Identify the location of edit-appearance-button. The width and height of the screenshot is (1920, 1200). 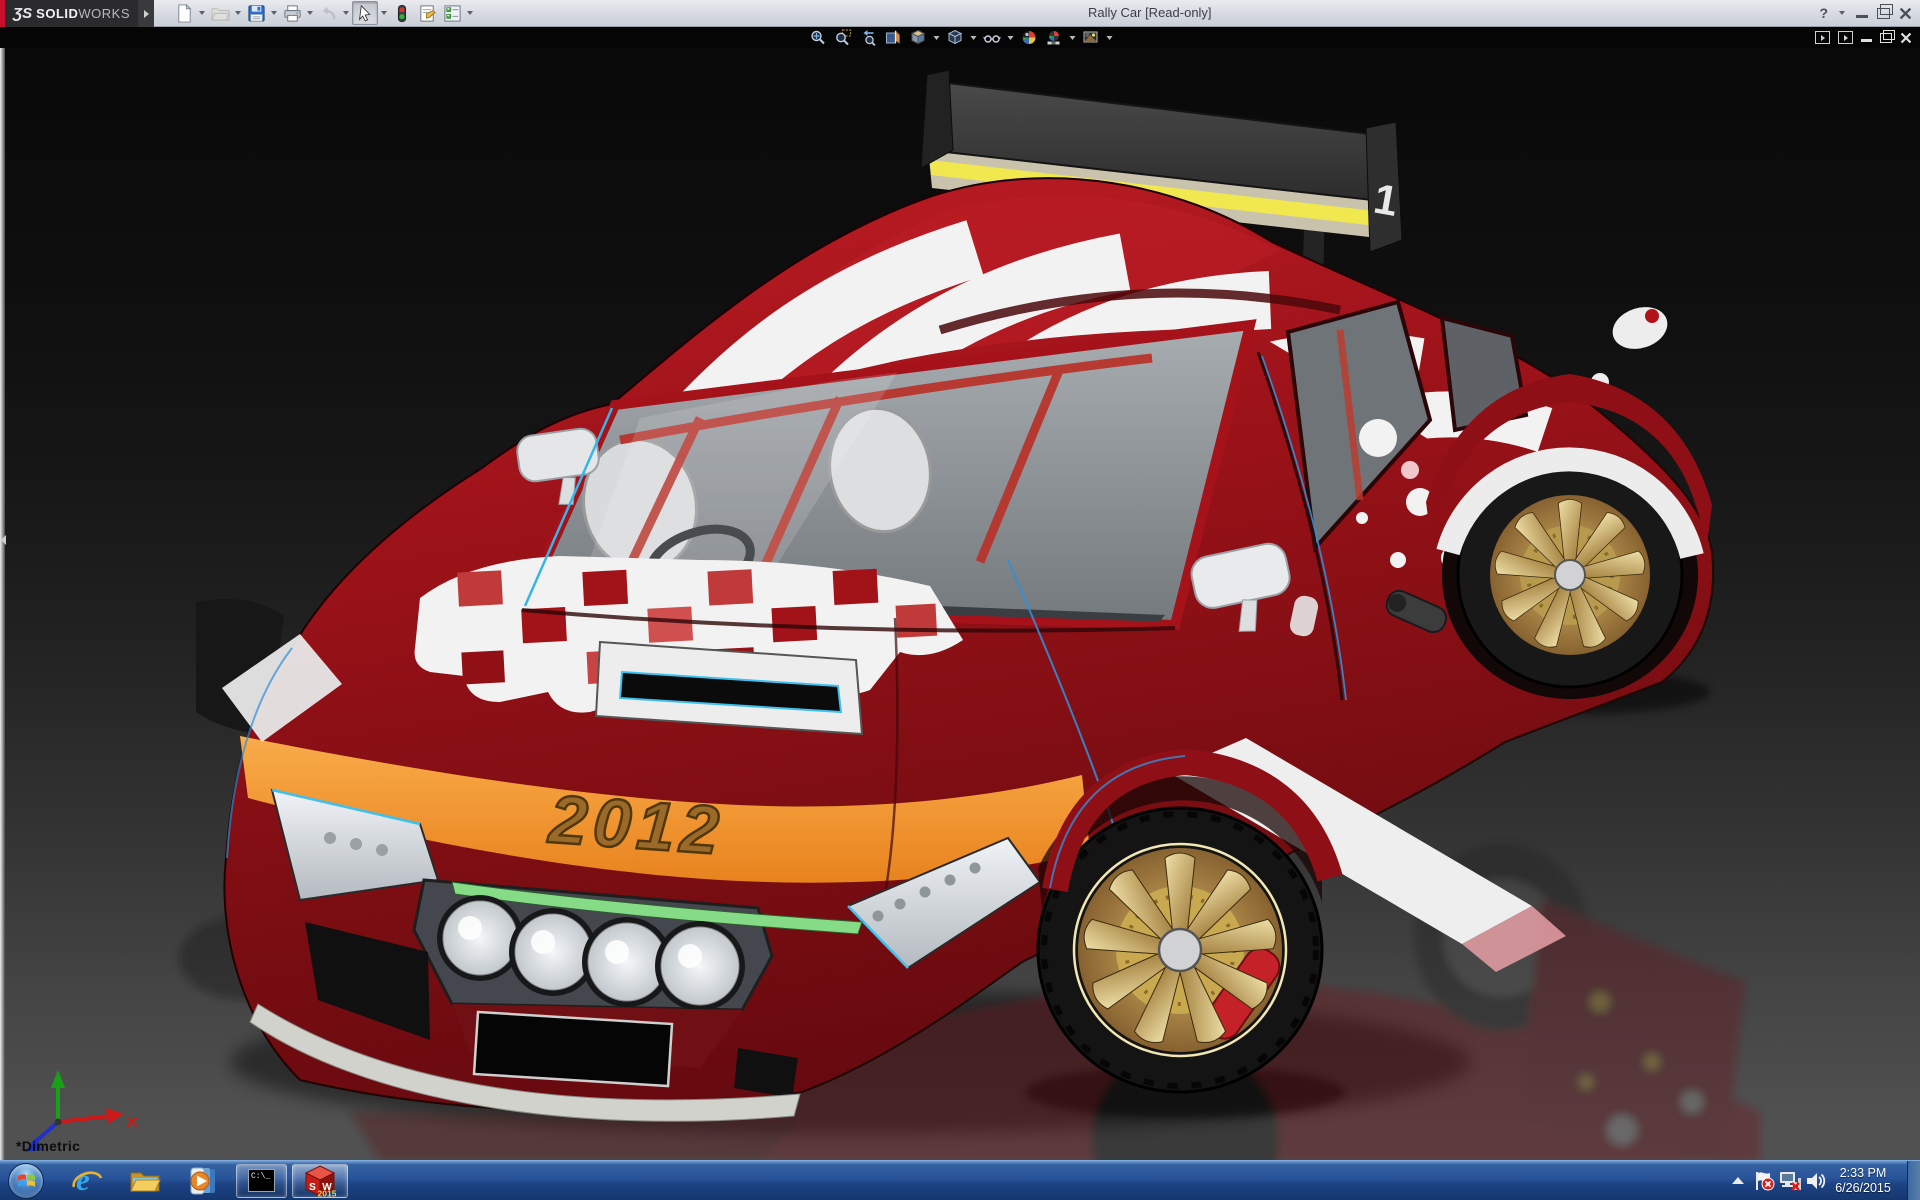
(1029, 38).